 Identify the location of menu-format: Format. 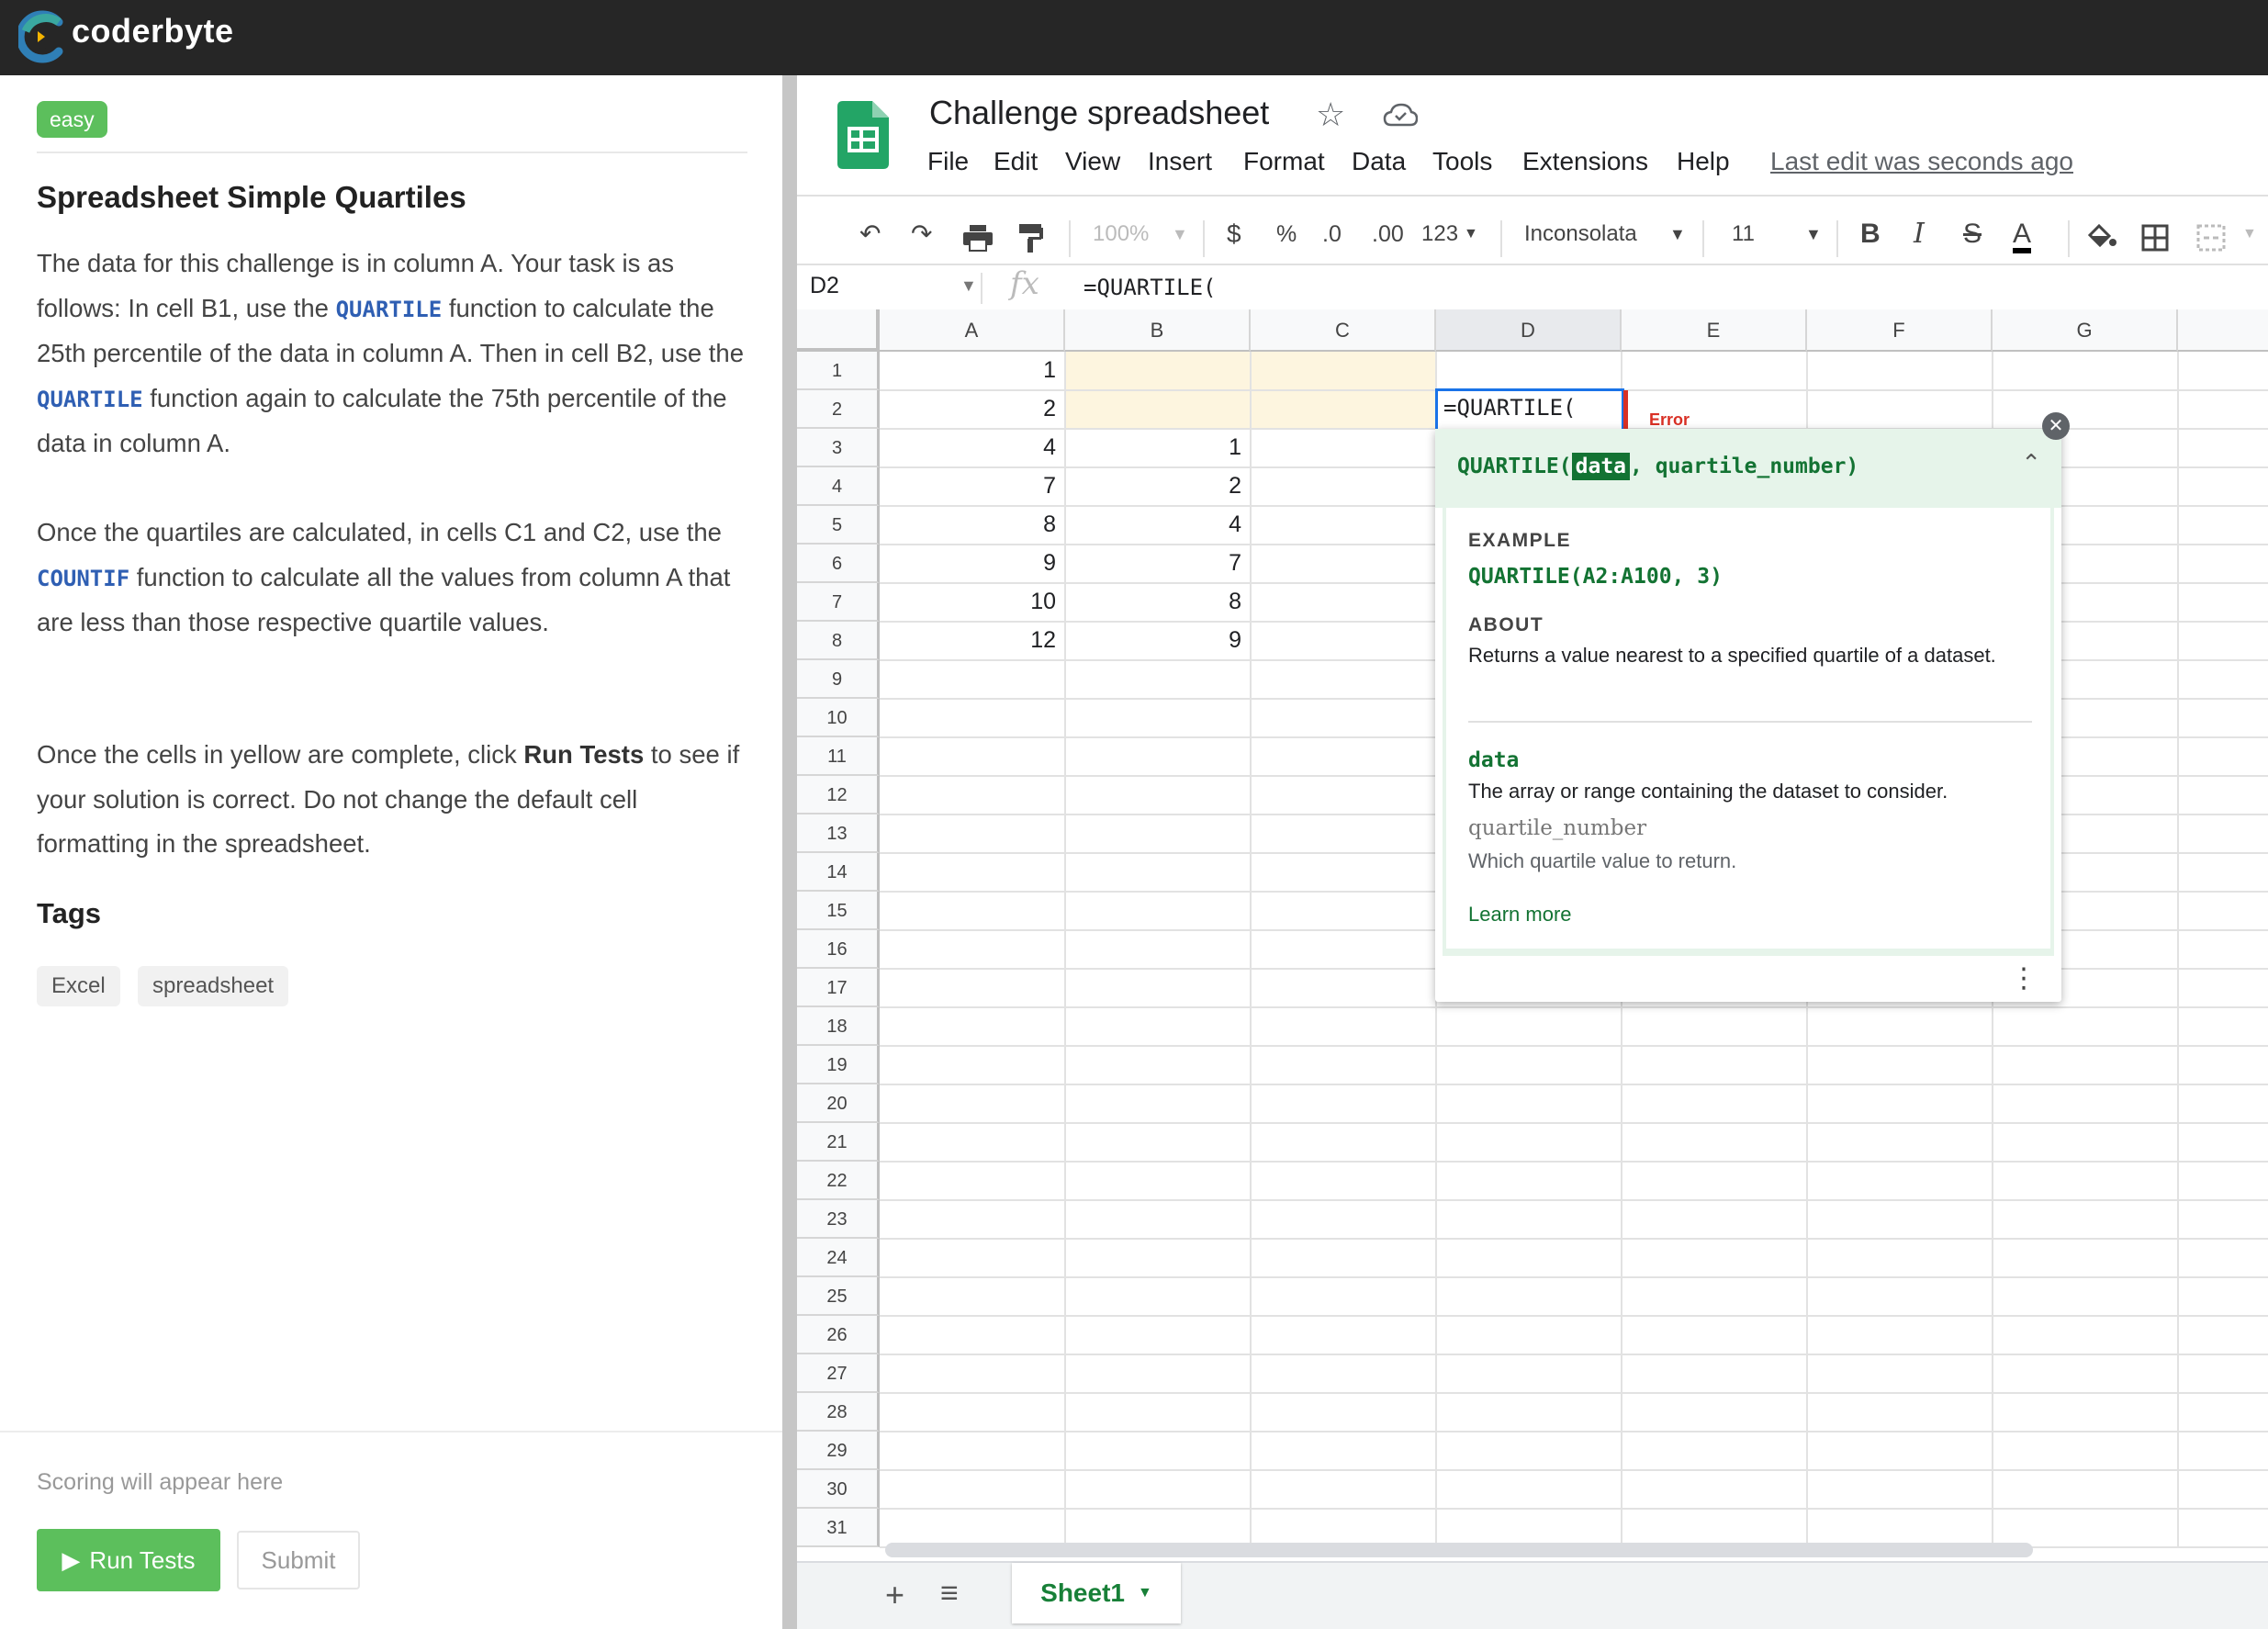
(1284, 161).